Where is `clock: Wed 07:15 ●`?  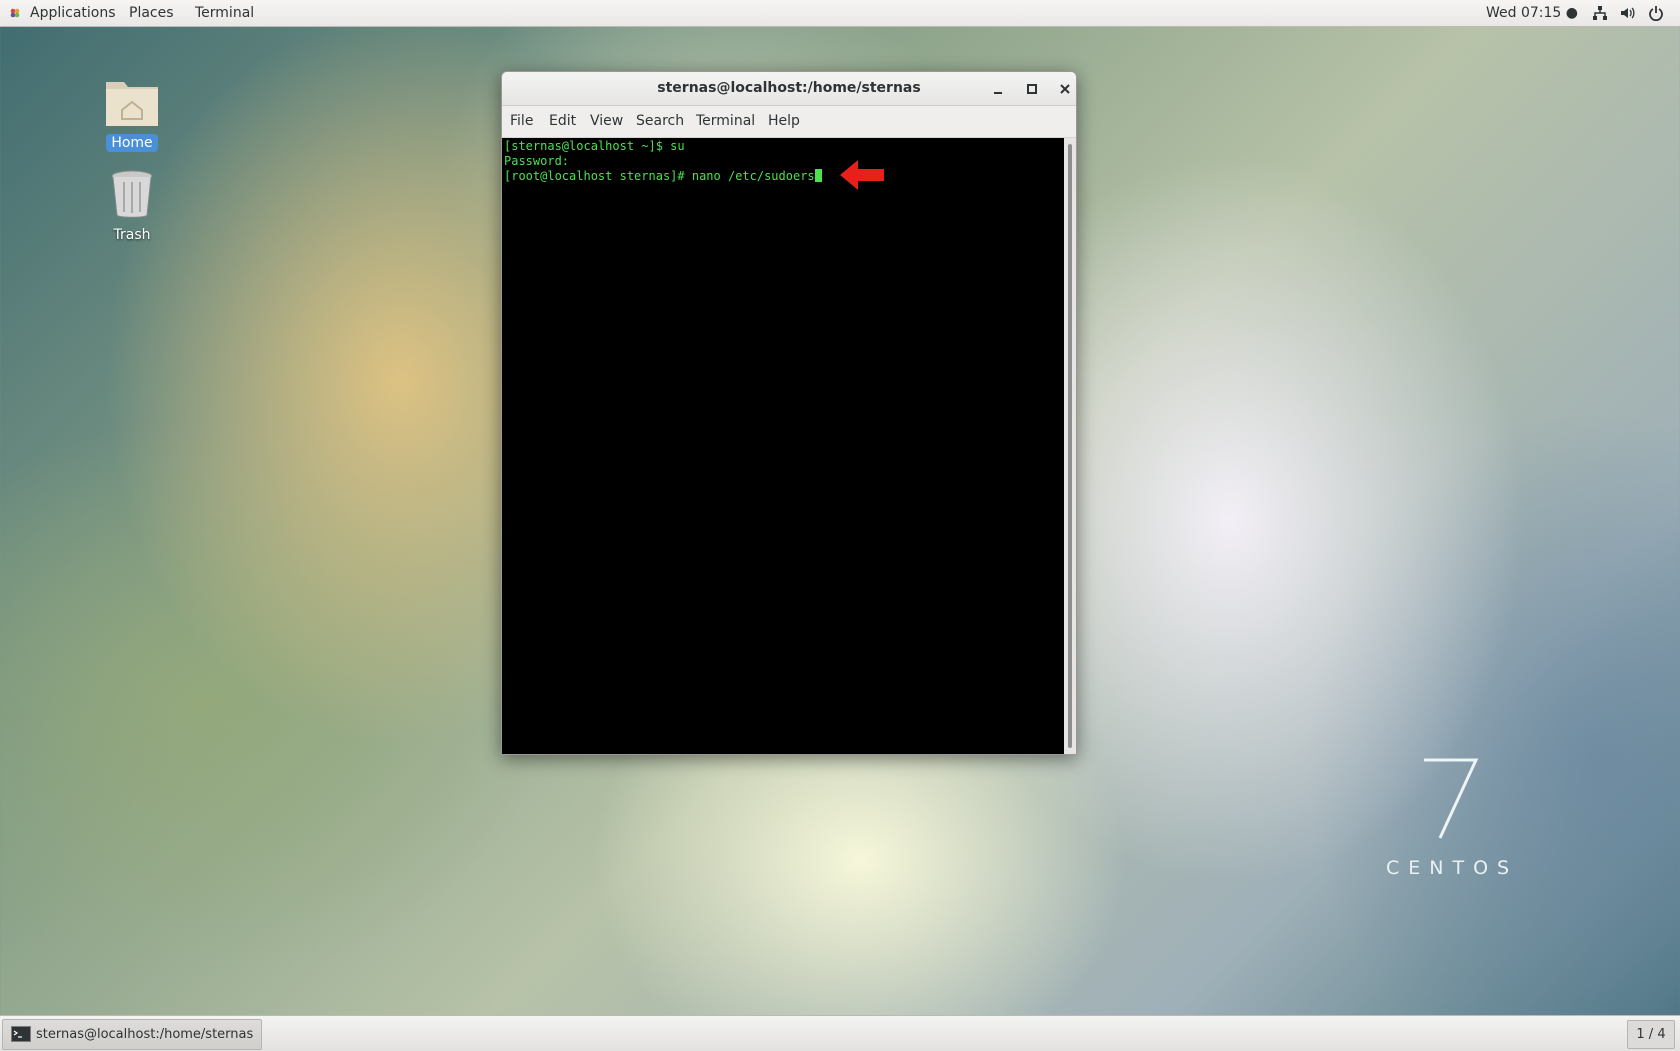 clock: Wed 07:15 ● is located at coordinates (1532, 13).